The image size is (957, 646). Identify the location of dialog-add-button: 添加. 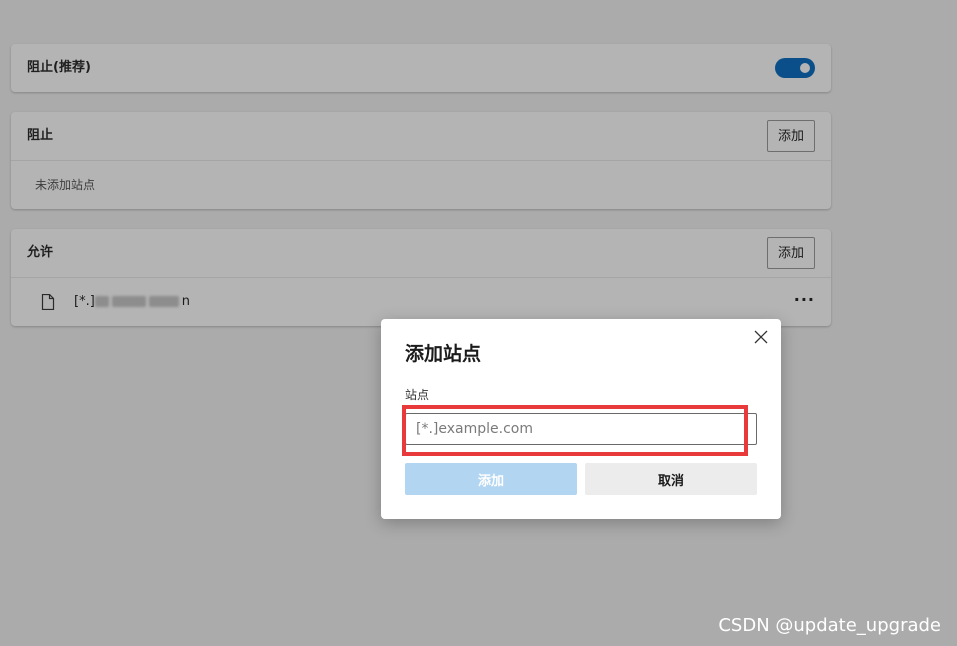
(491, 479).